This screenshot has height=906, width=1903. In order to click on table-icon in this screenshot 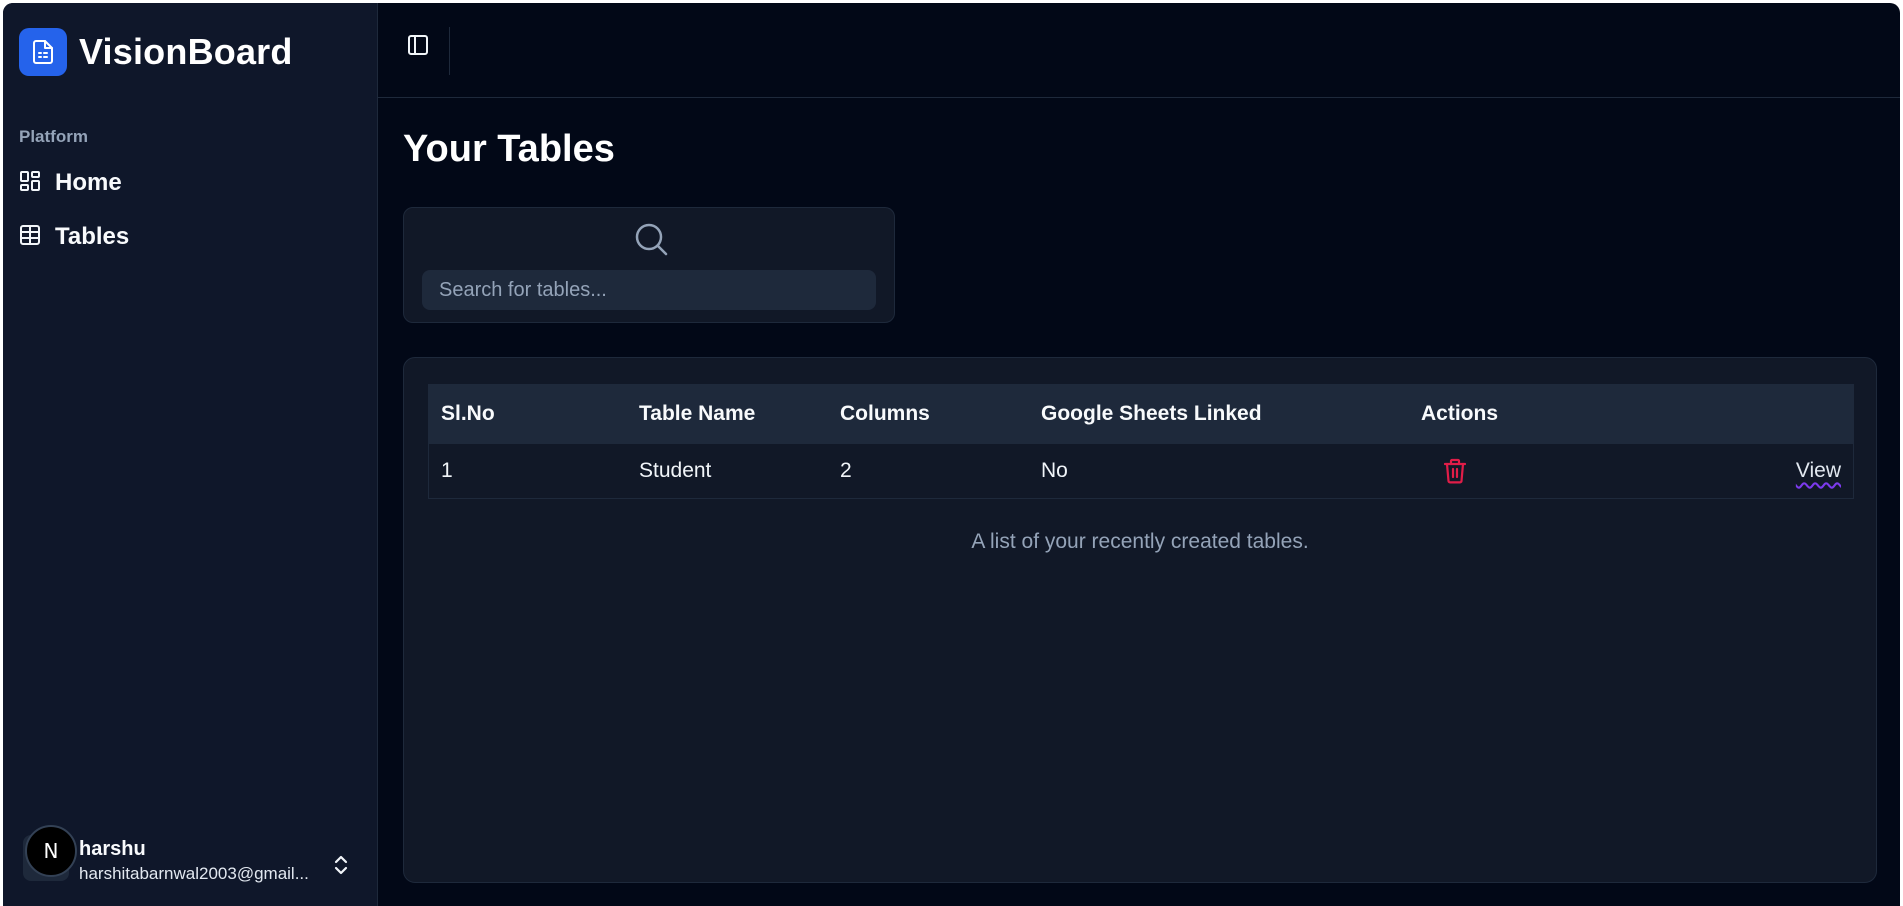, I will do `click(30, 237)`.